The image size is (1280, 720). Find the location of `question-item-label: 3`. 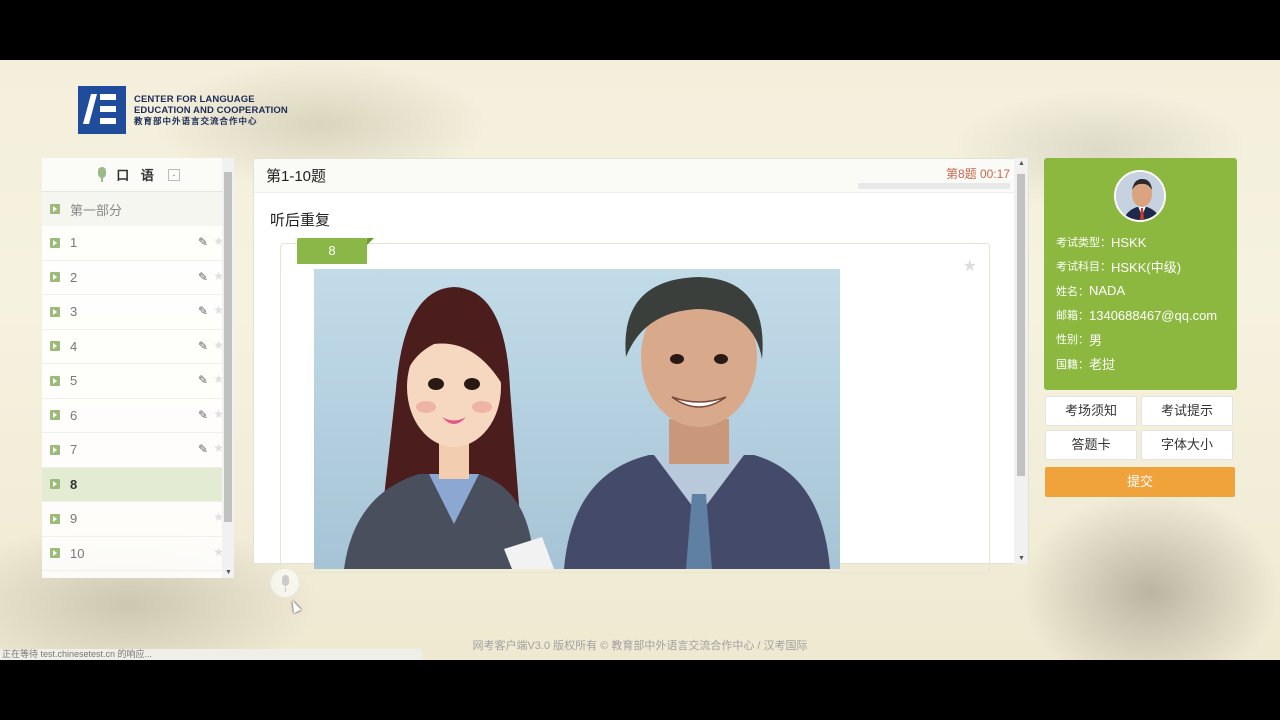

question-item-label: 3 is located at coordinates (74, 312).